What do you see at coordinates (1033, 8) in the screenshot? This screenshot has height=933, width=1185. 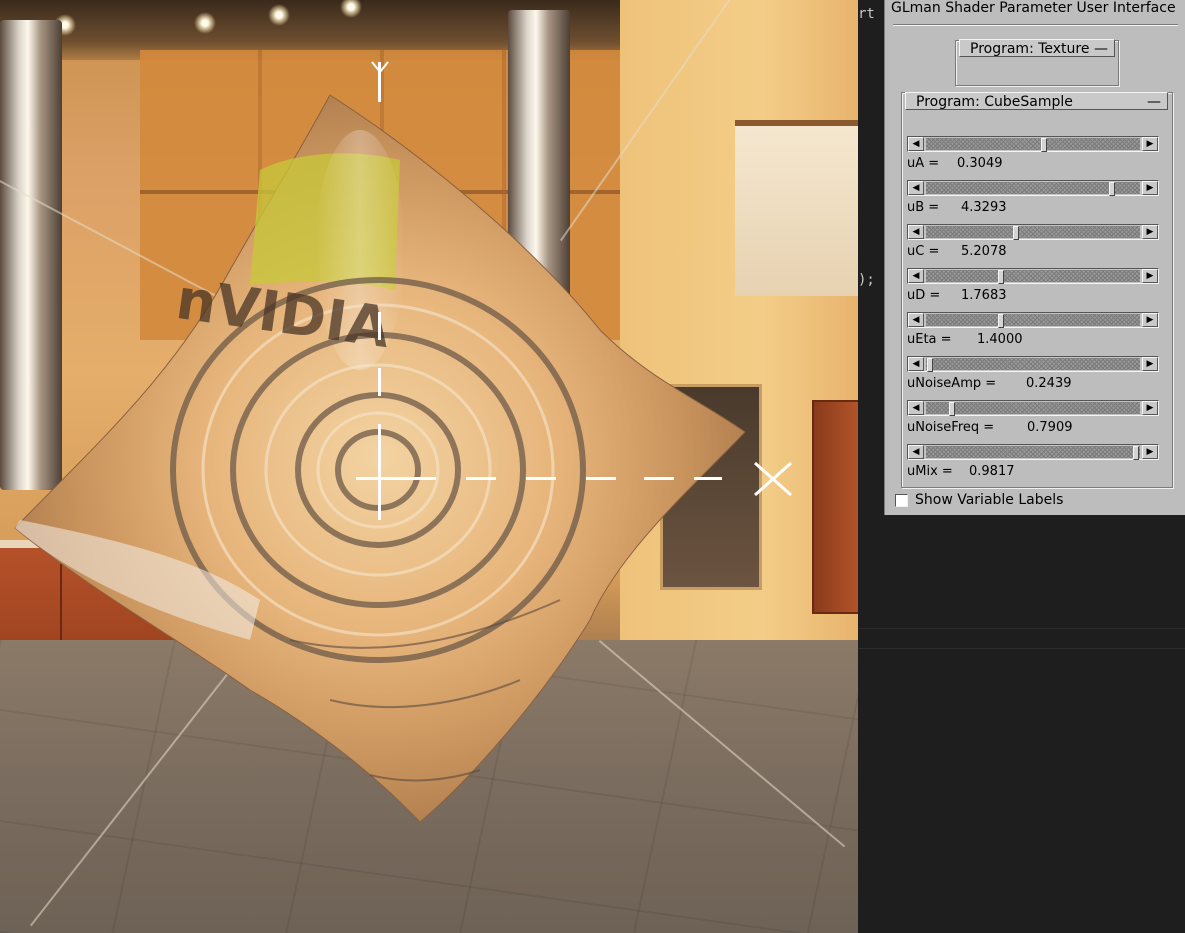 I see `panel-title: GLman Shader Parameter User Interface` at bounding box center [1033, 8].